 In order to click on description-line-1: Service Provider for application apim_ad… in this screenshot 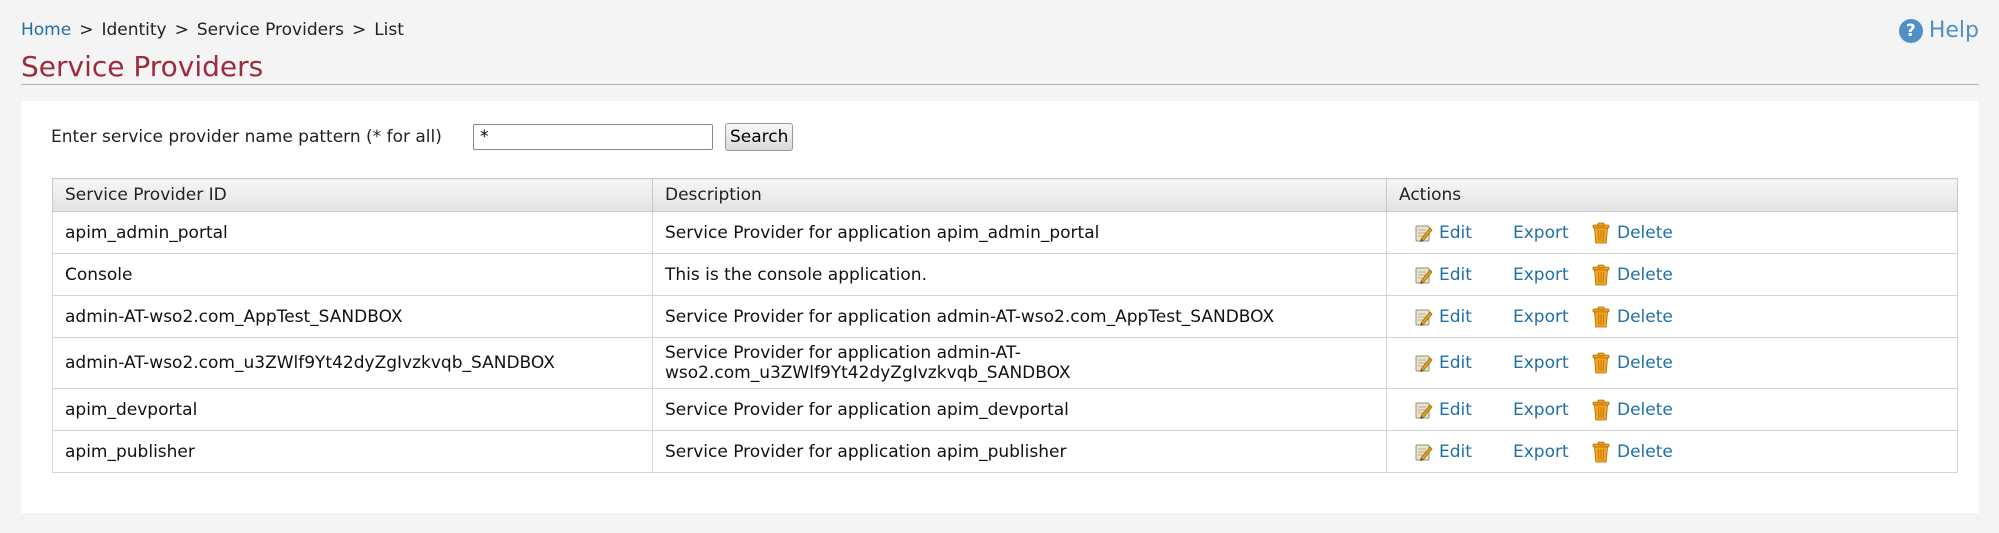, I will do `click(882, 232)`.